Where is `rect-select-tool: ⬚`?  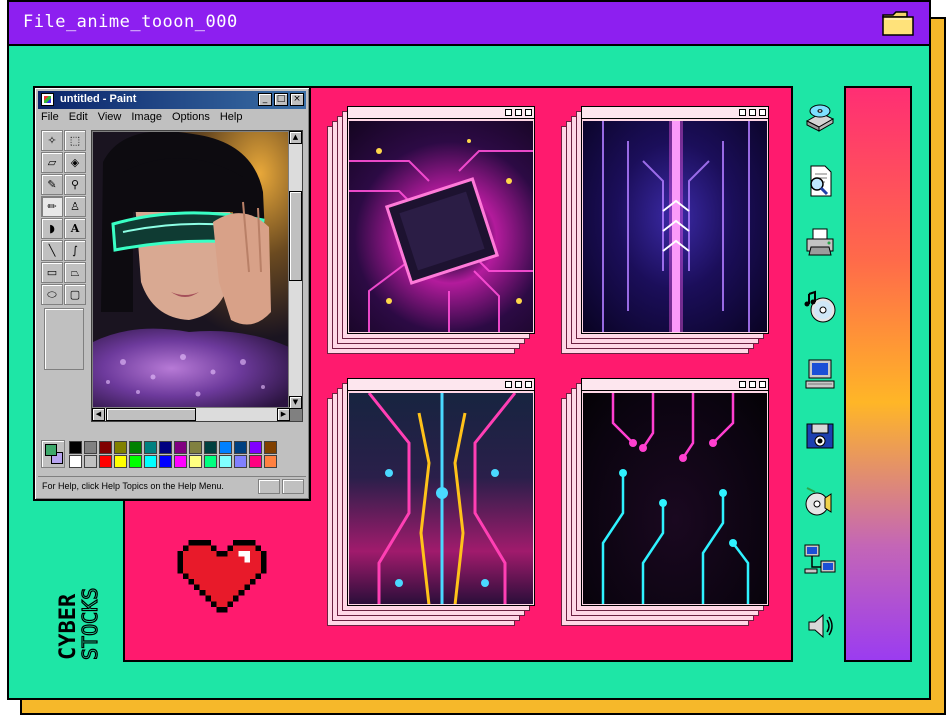
rect-select-tool: ⬚ is located at coordinates (75, 140).